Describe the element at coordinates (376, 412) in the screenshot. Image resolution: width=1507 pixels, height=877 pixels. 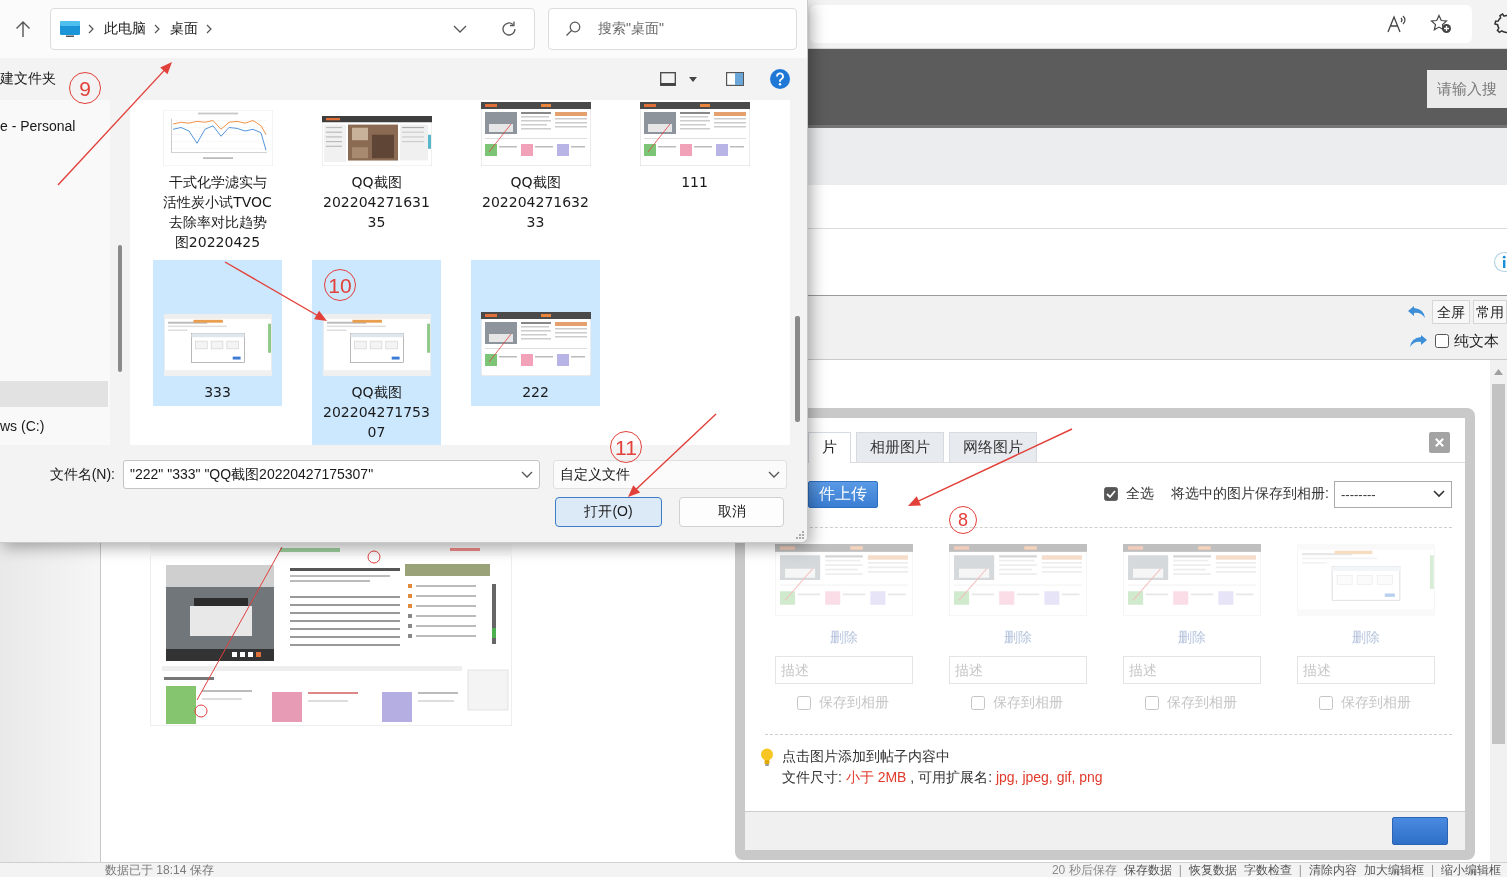
I see `file-name: QQ截图20220427175307` at that location.